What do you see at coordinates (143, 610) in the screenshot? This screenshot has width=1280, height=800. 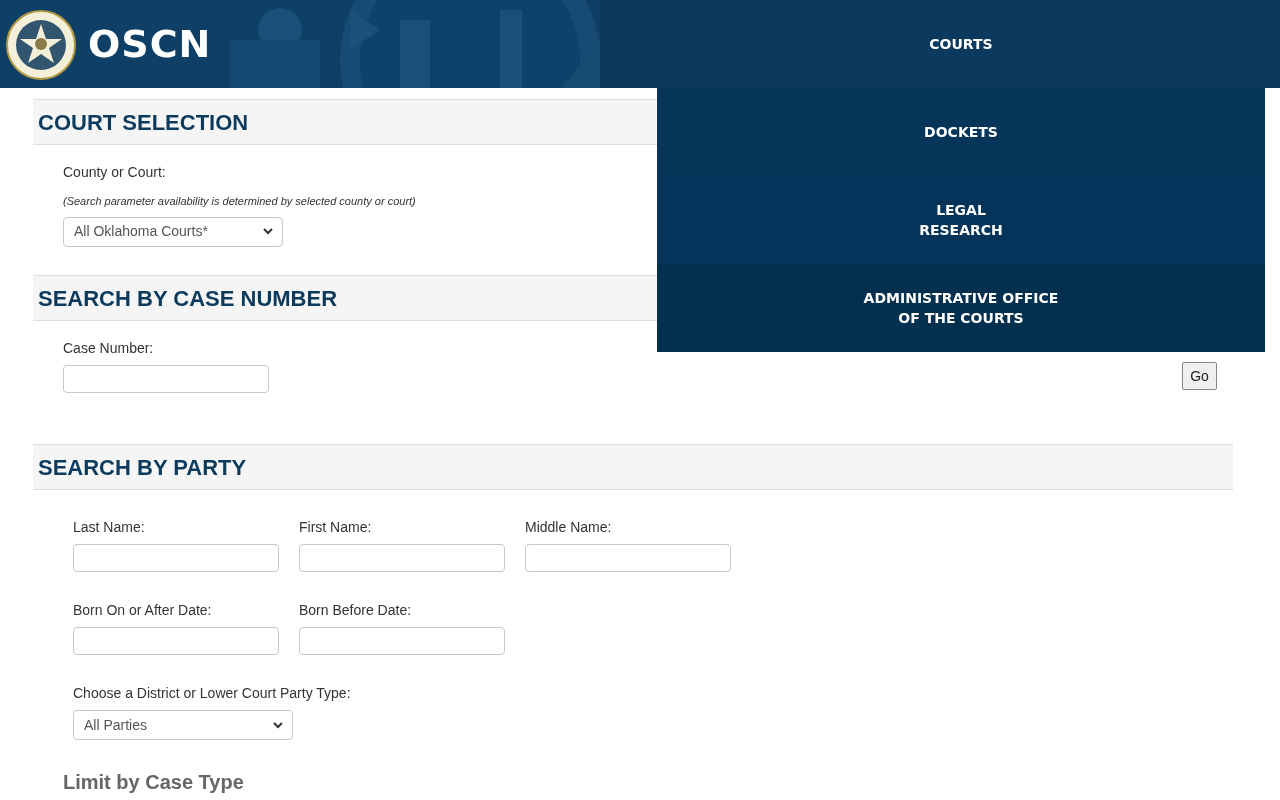 I see `field-label: Born On or After Date:` at bounding box center [143, 610].